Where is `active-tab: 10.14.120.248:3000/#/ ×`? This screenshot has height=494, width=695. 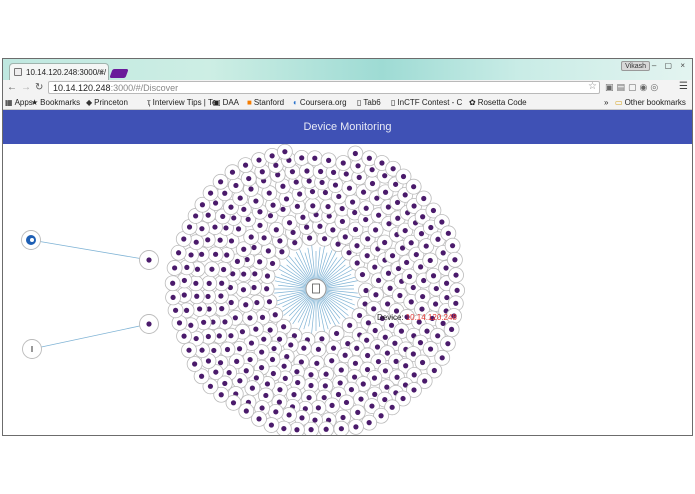 active-tab: 10.14.120.248:3000/#/ × is located at coordinates (59, 71).